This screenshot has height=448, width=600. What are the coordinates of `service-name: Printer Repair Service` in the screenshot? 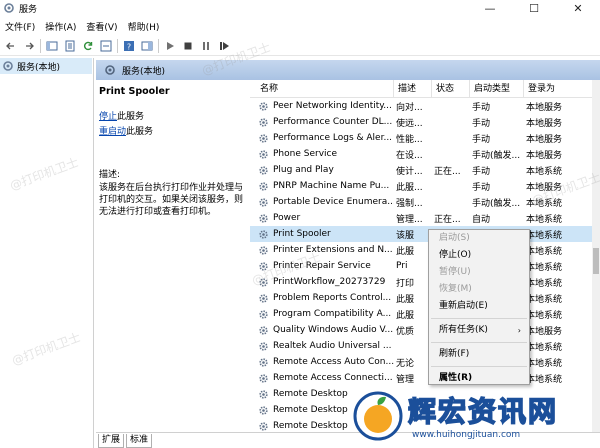 It's located at (322, 266).